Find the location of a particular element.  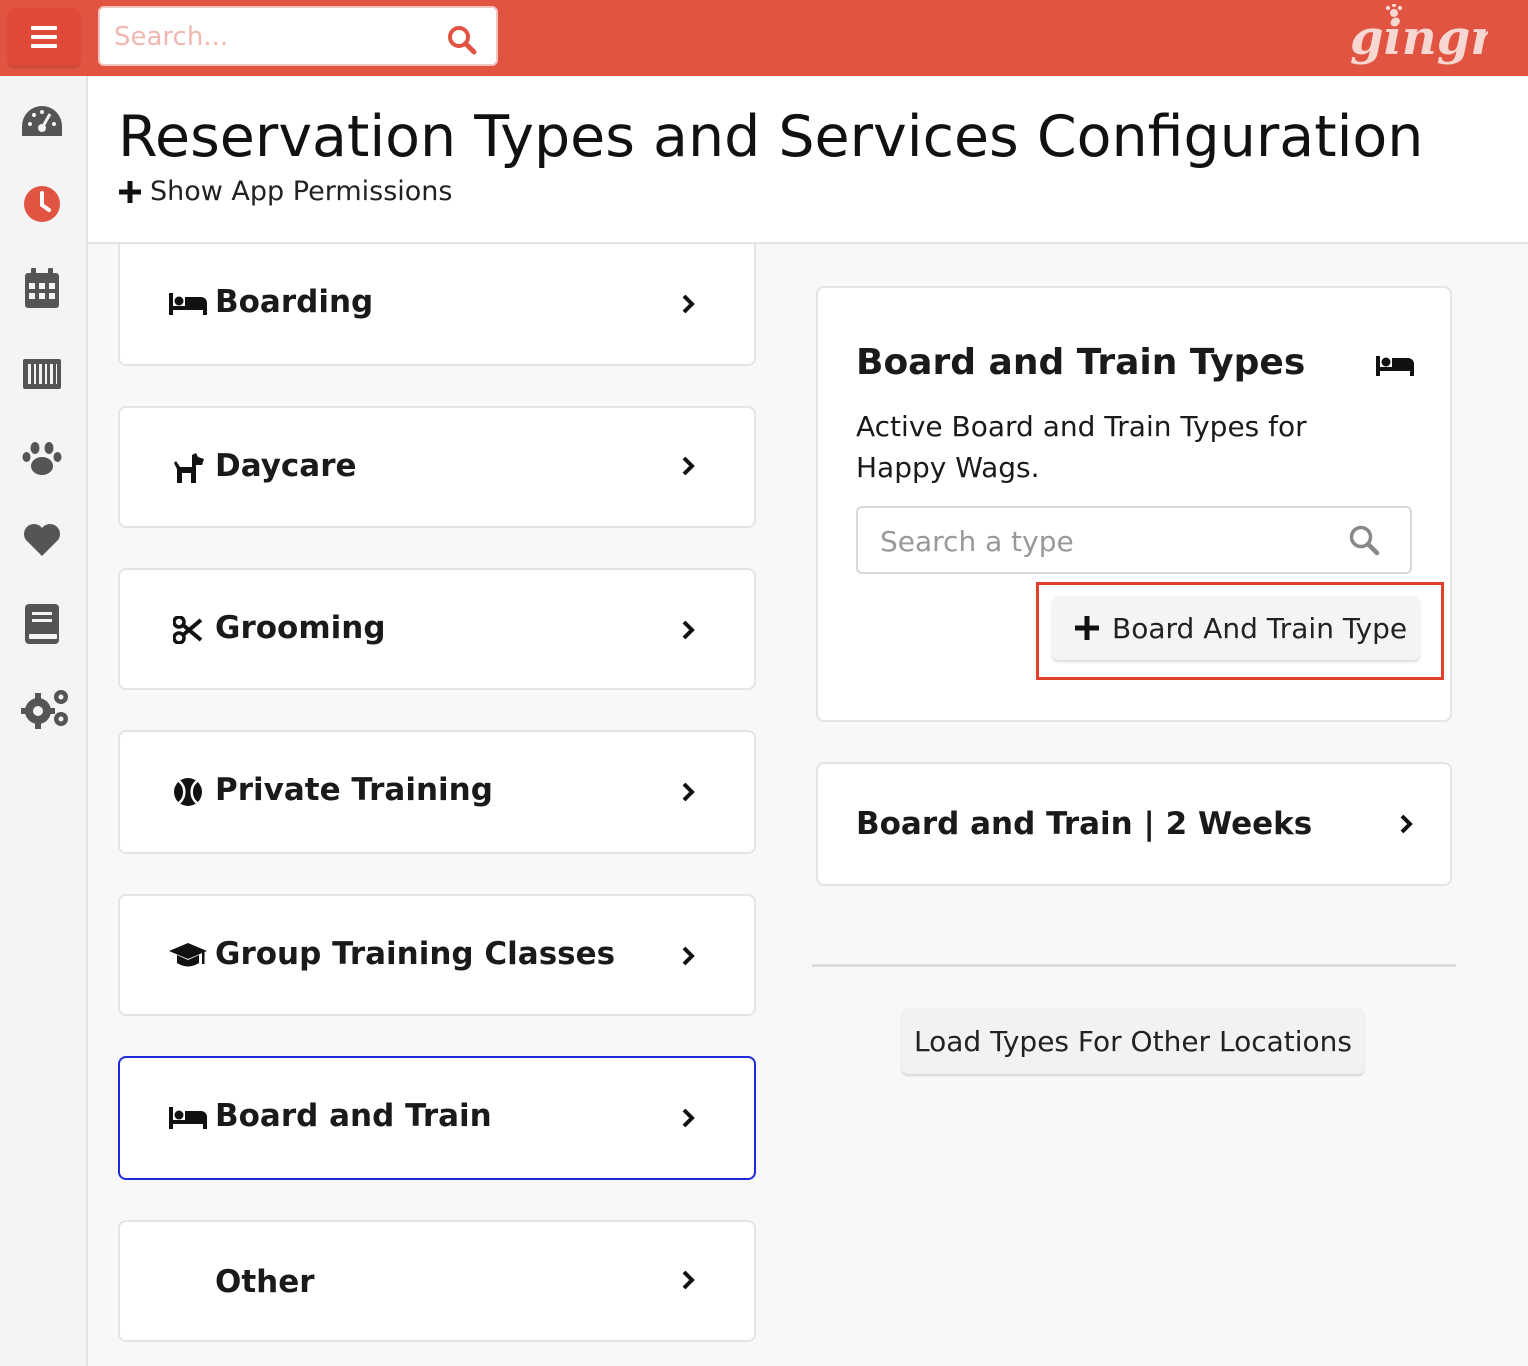

clock-icon is located at coordinates (42, 204).